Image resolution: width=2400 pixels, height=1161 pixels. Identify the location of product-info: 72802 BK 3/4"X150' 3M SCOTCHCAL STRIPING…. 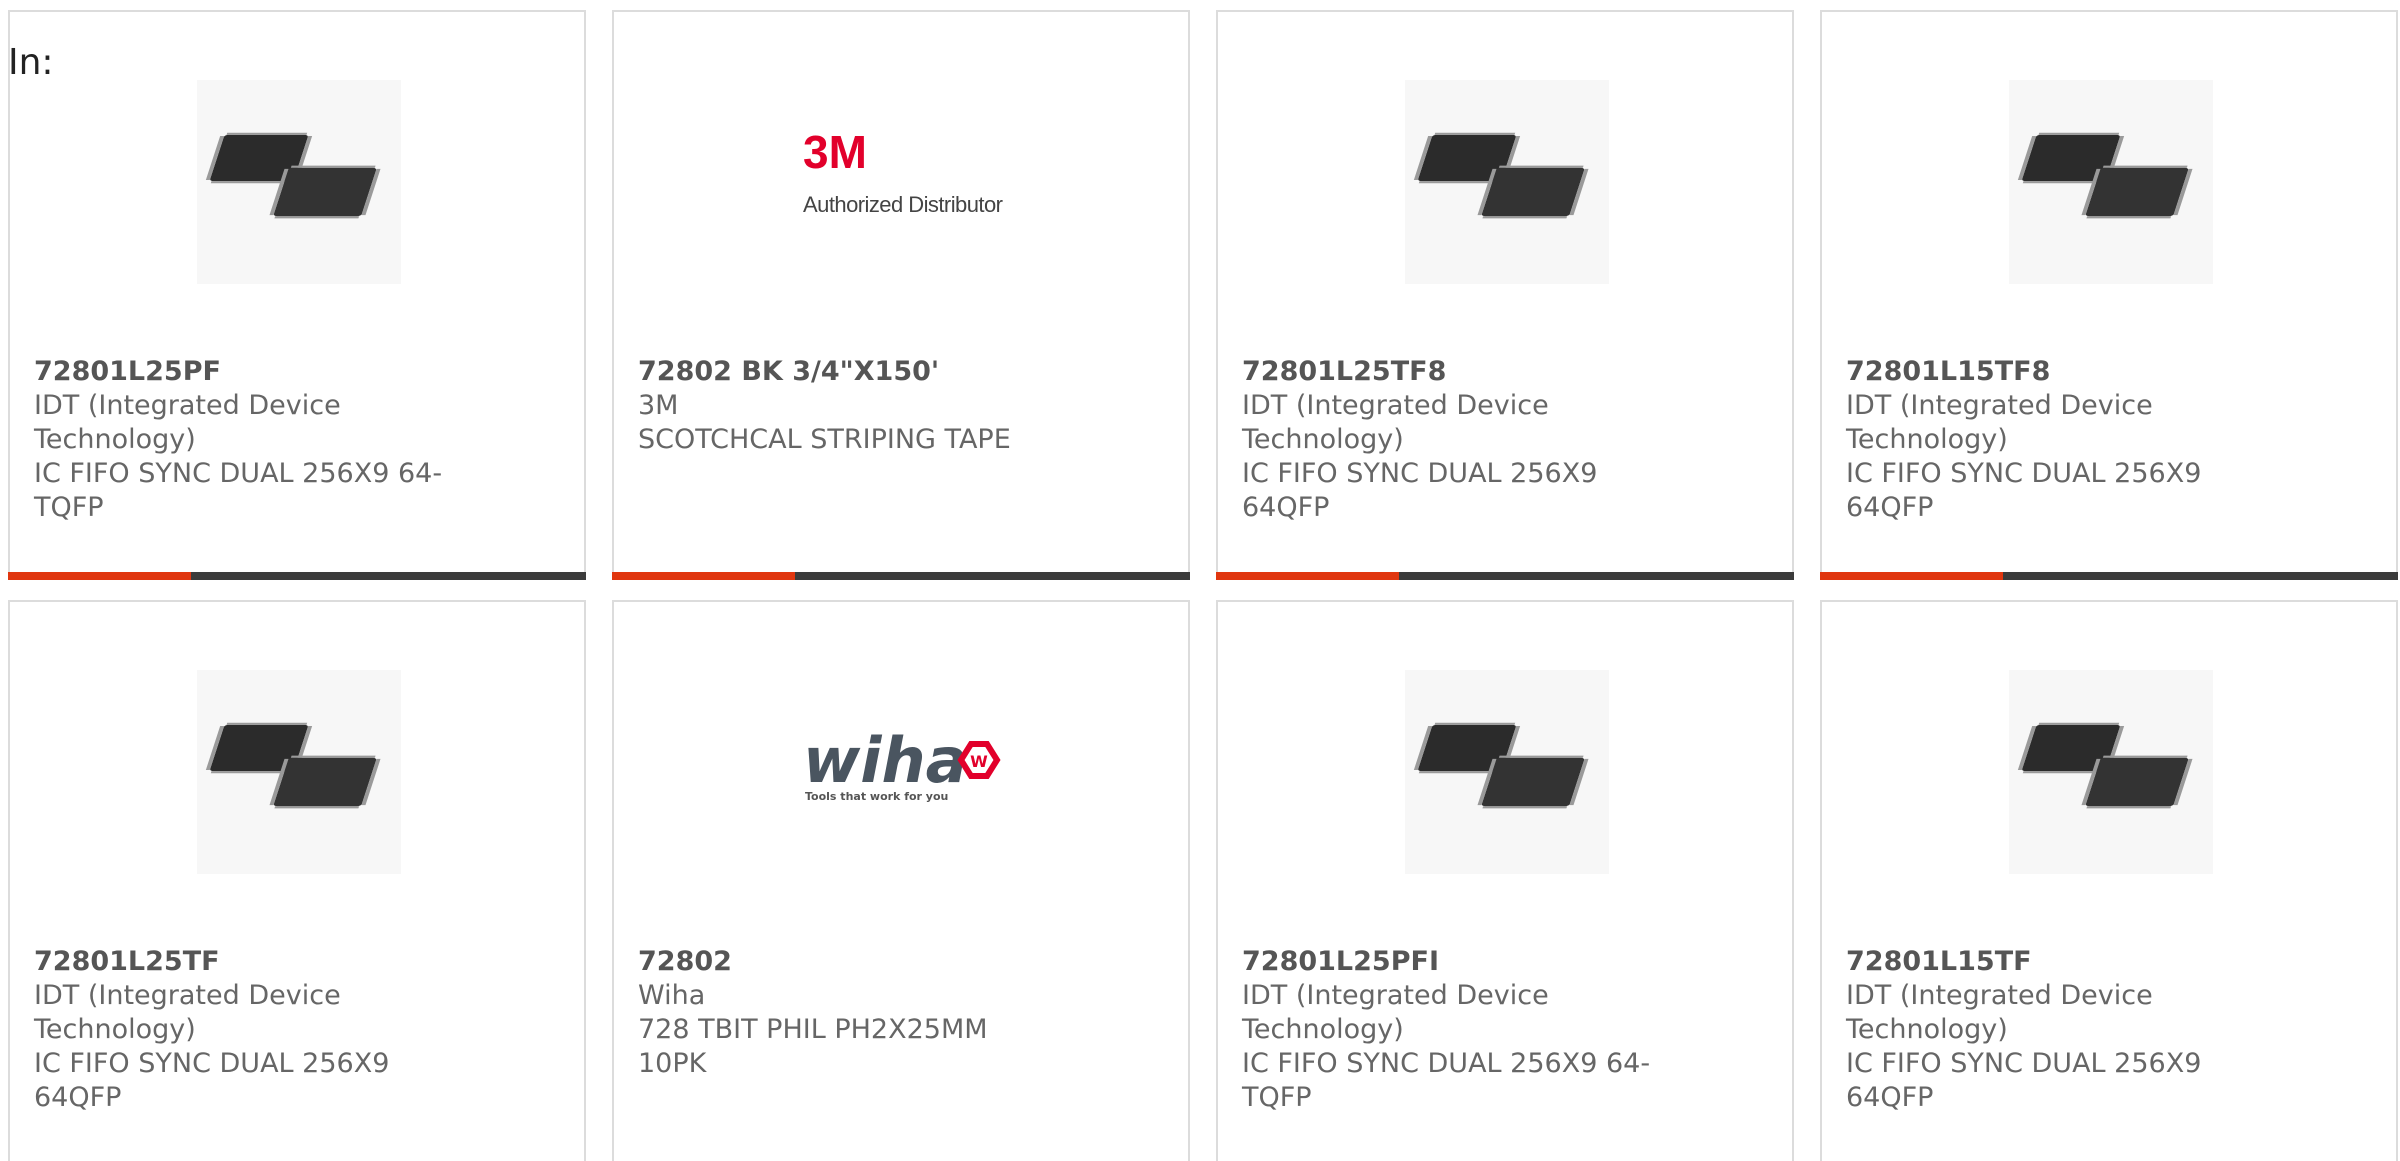
(848, 406).